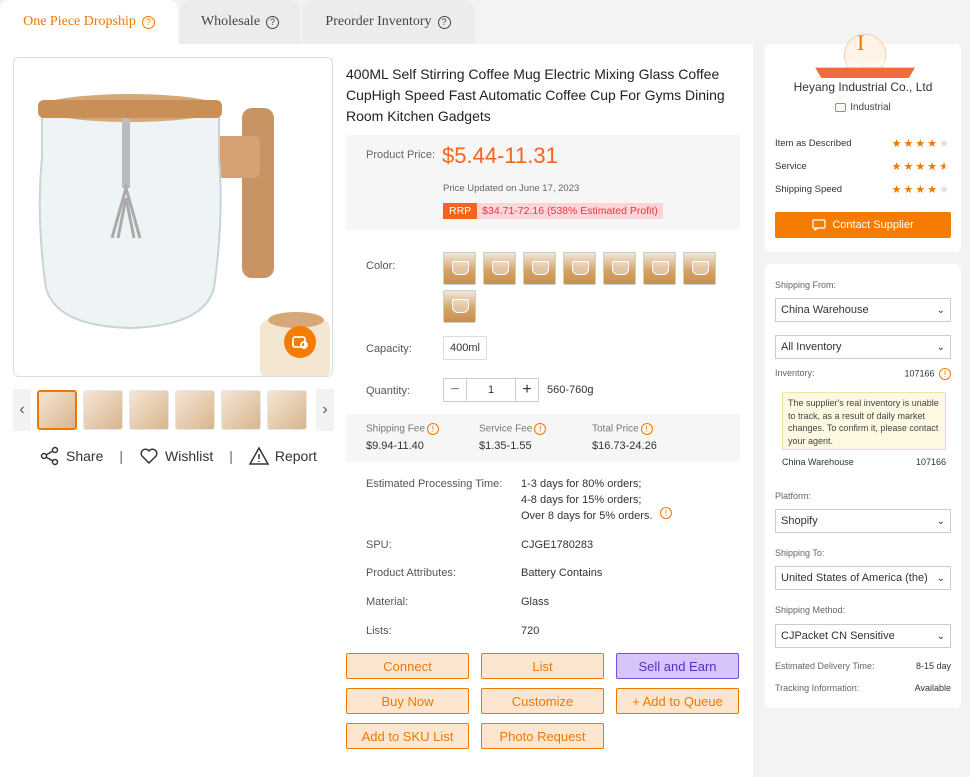  What do you see at coordinates (174, 410) in the screenshot?
I see `thumbnail-strip: ‹ ›` at bounding box center [174, 410].